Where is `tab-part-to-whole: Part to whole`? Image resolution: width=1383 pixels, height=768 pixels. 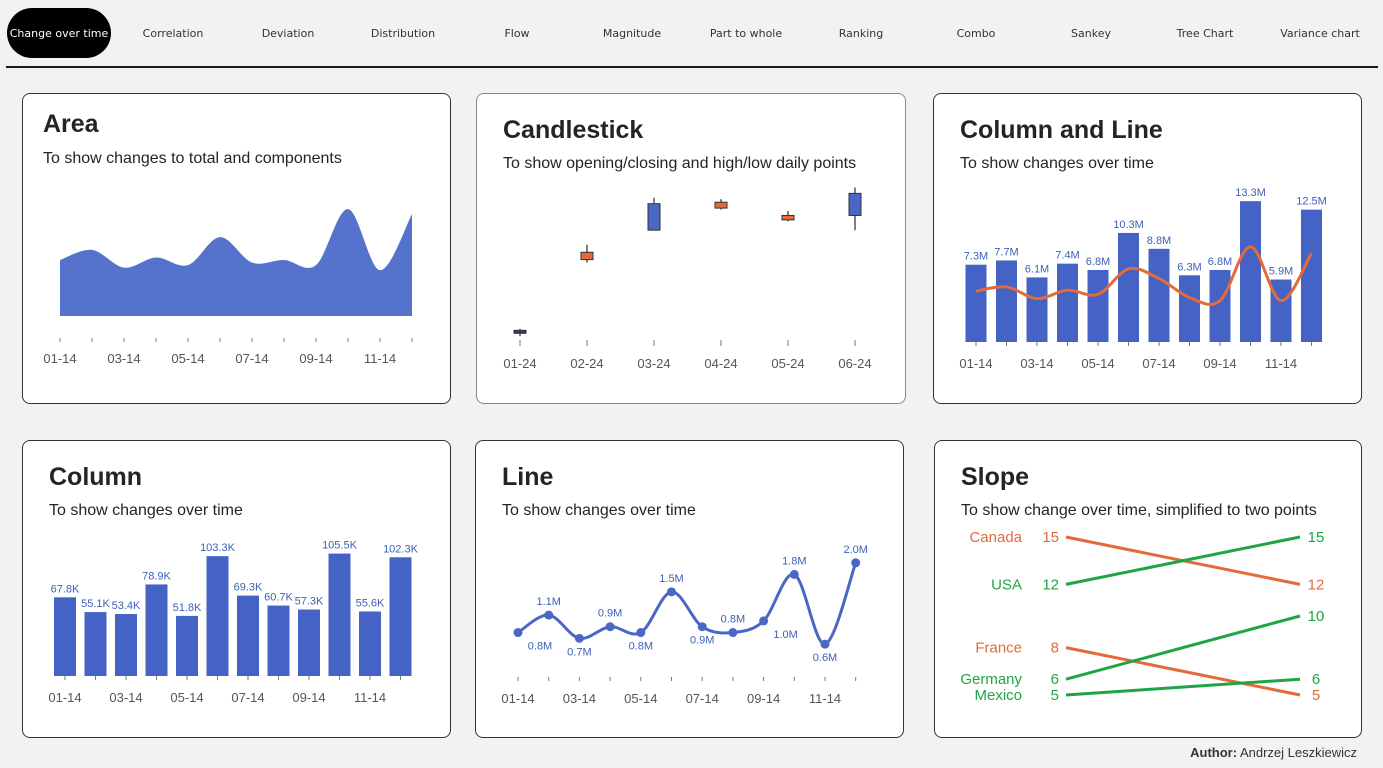 tab-part-to-whole: Part to whole is located at coordinates (746, 33).